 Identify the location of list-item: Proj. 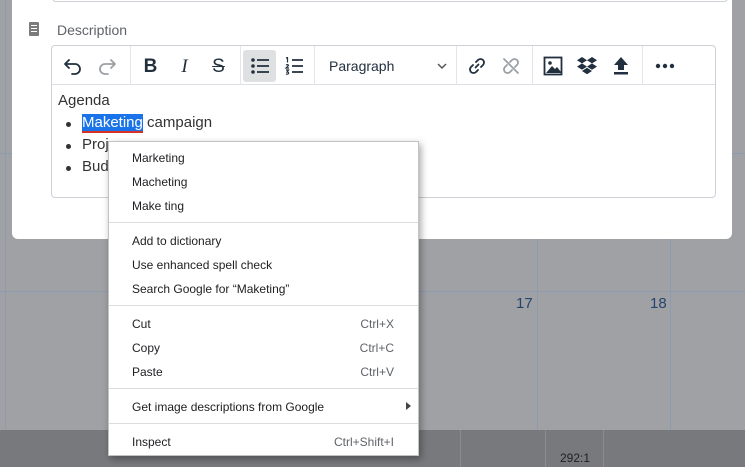
(87, 144).